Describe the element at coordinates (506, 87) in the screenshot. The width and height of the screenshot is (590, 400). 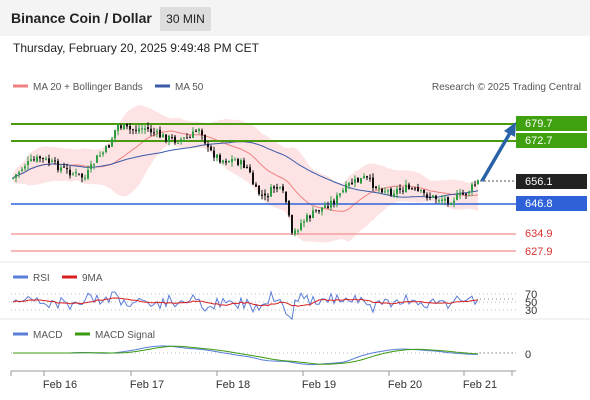
I see `credit-text: Research © 2025 Trading Central` at that location.